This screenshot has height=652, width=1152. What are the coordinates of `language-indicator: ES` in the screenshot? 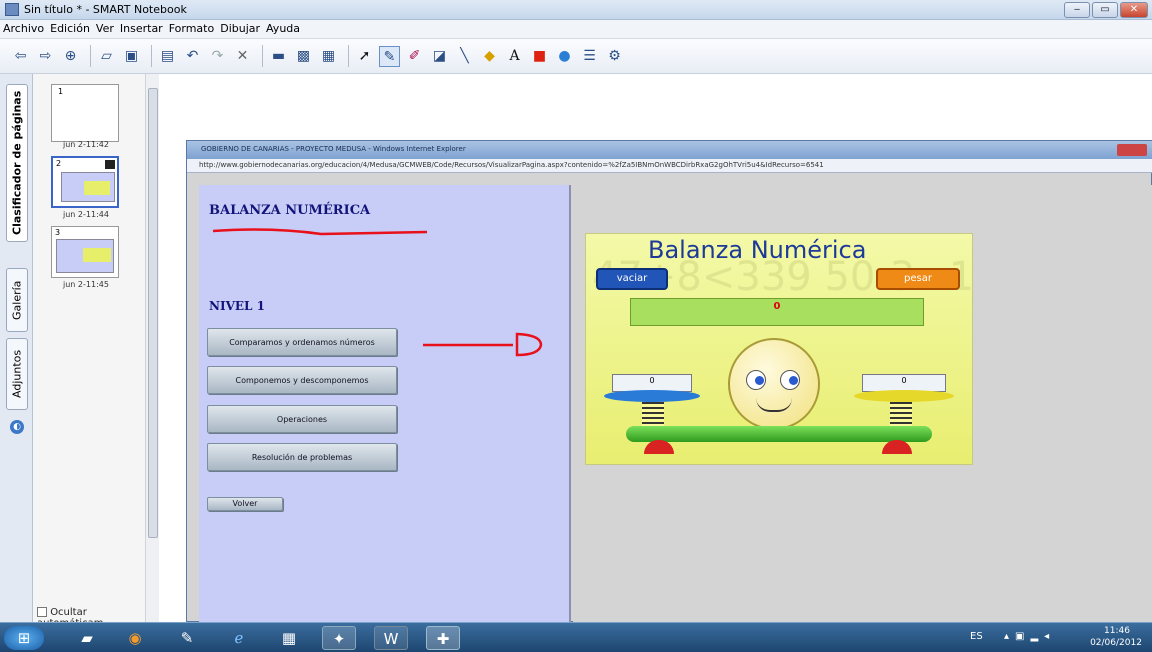 It's located at (976, 636).